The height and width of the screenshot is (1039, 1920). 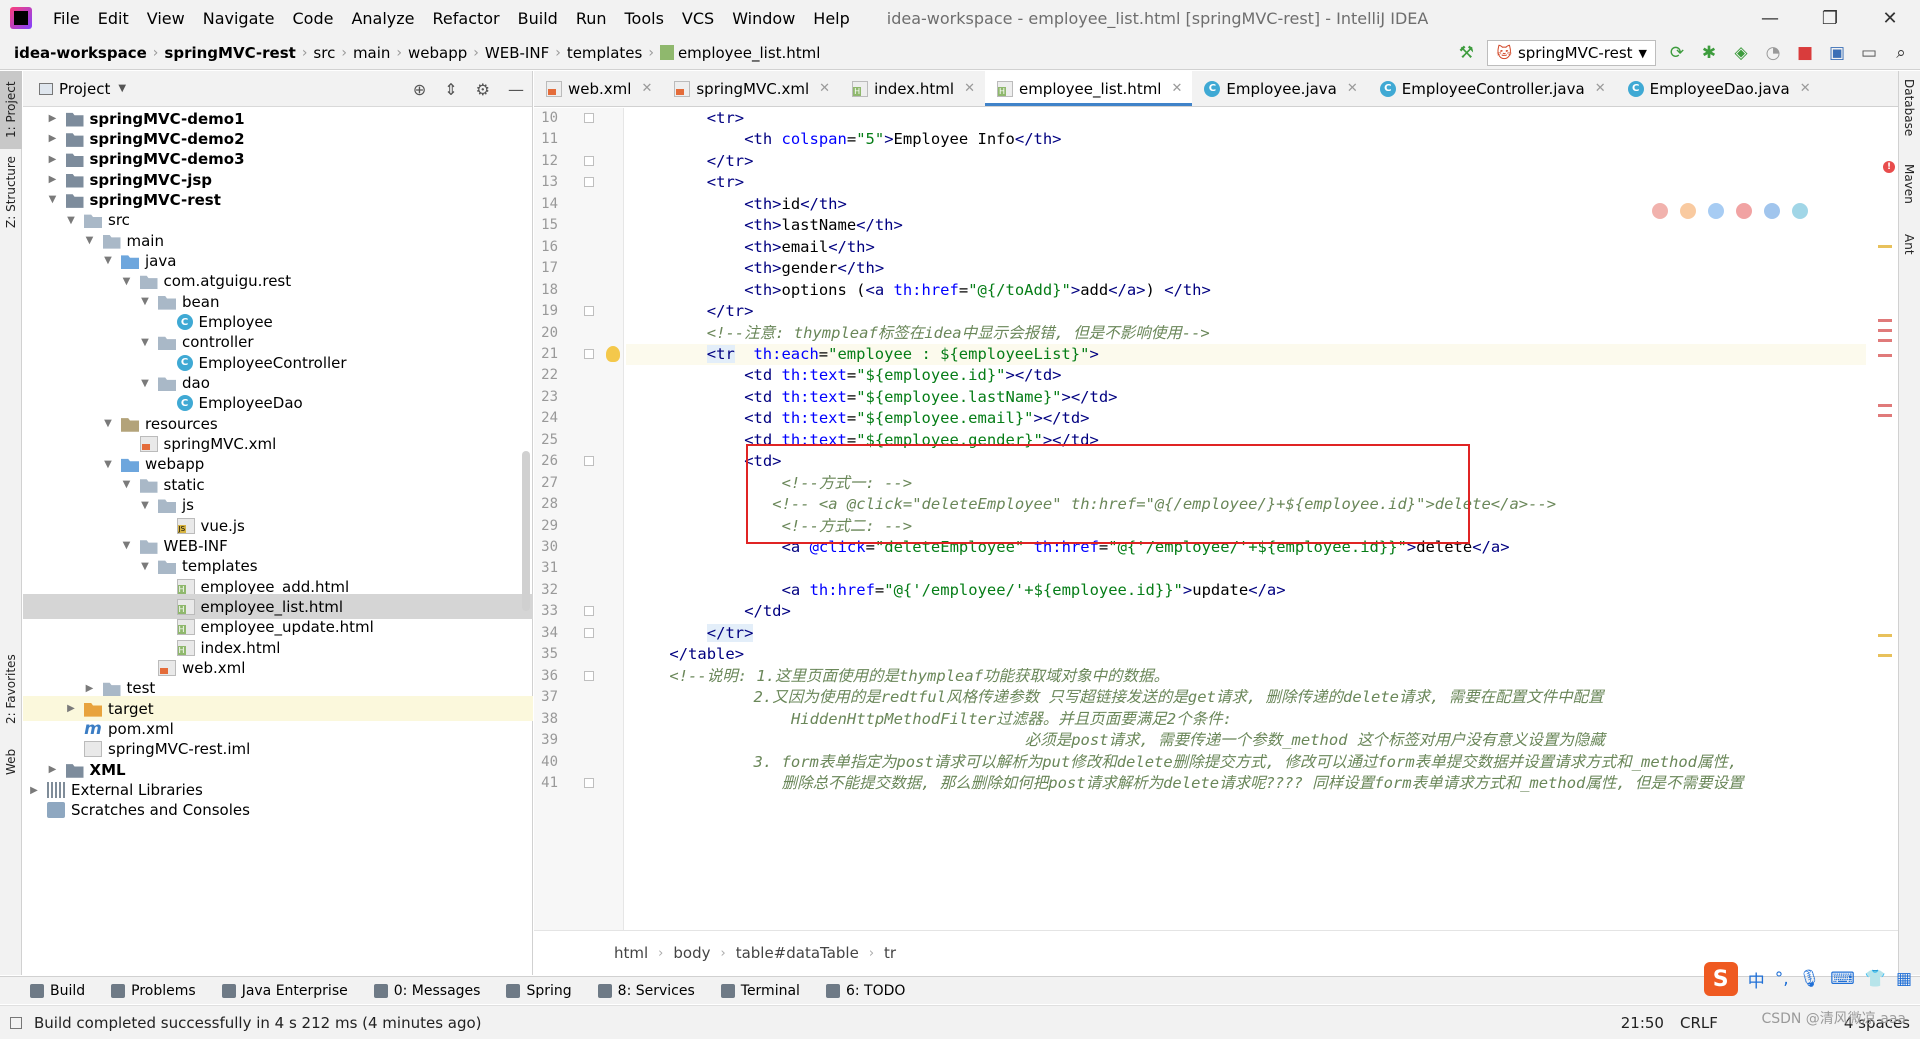 What do you see at coordinates (437, 53) in the screenshot?
I see `breadcrumb-item: webapp` at bounding box center [437, 53].